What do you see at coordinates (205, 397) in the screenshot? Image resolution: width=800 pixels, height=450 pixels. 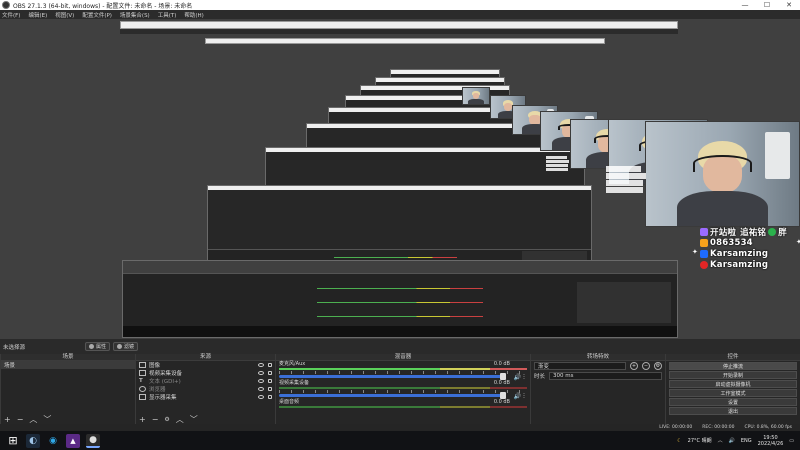 I see `source-item-display: 显示器采集` at bounding box center [205, 397].